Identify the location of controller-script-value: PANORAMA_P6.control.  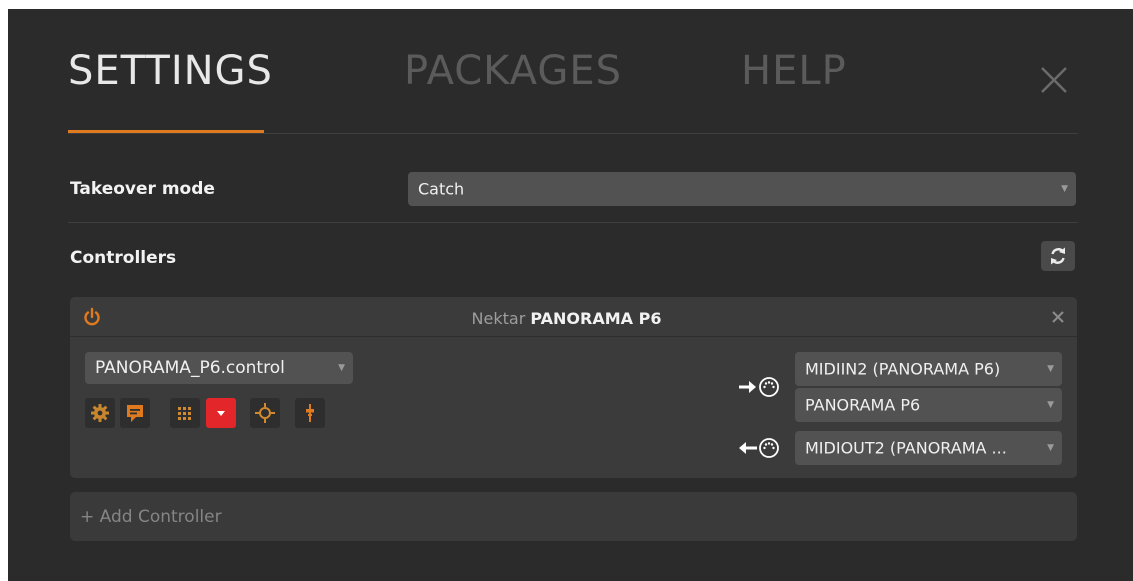
(190, 368).